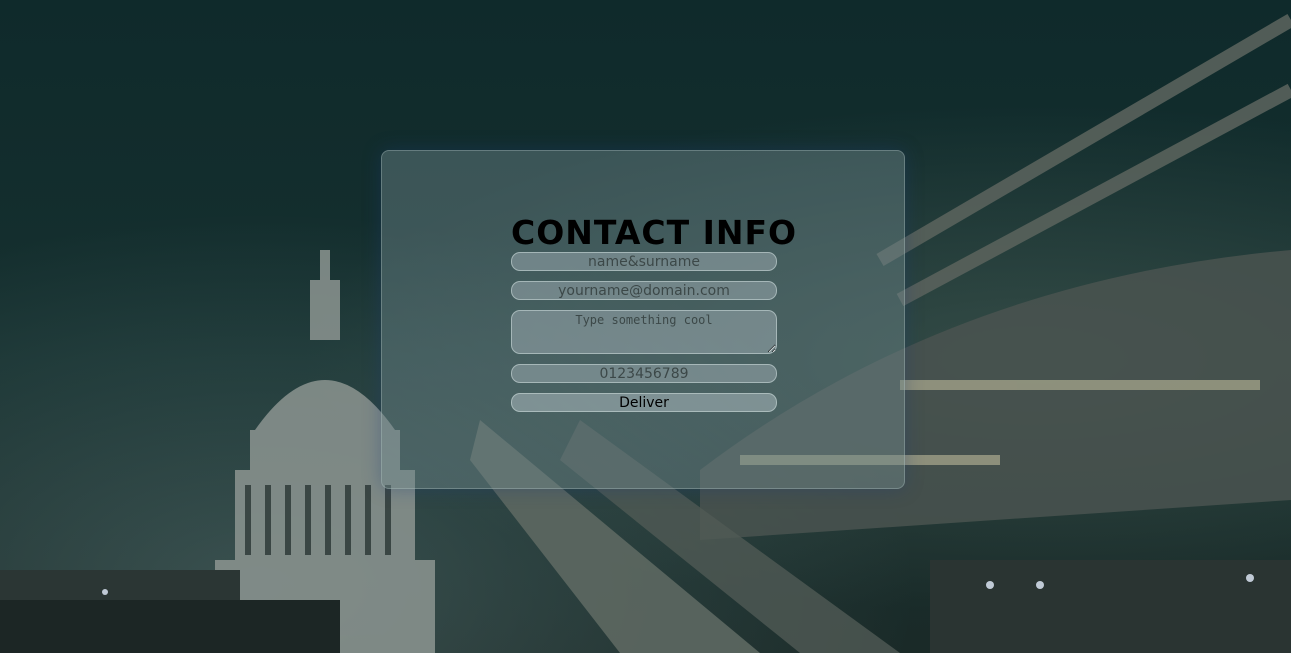 The image size is (1291, 653). What do you see at coordinates (644, 290) in the screenshot?
I see `email-input` at bounding box center [644, 290].